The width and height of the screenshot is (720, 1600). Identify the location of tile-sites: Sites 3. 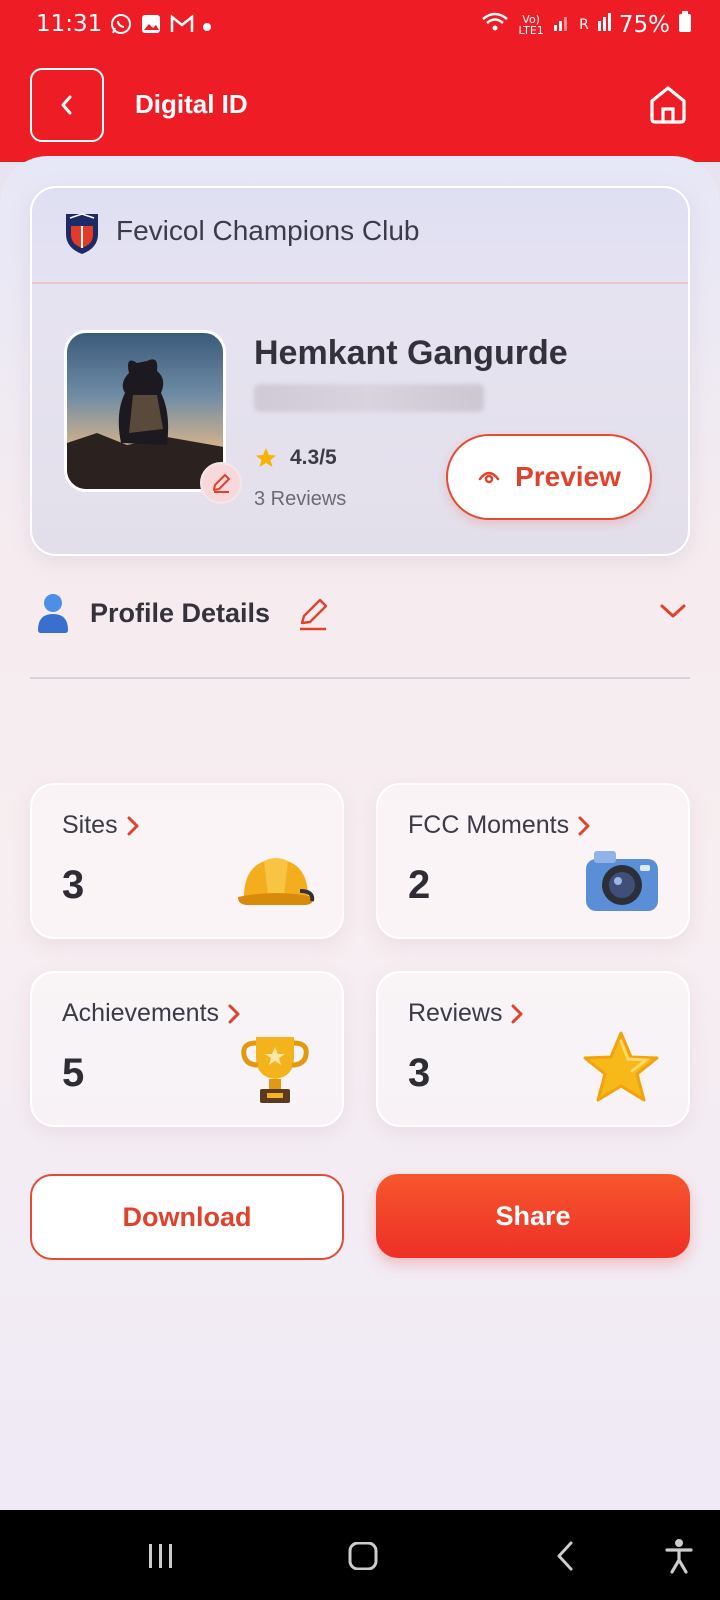
(187, 861).